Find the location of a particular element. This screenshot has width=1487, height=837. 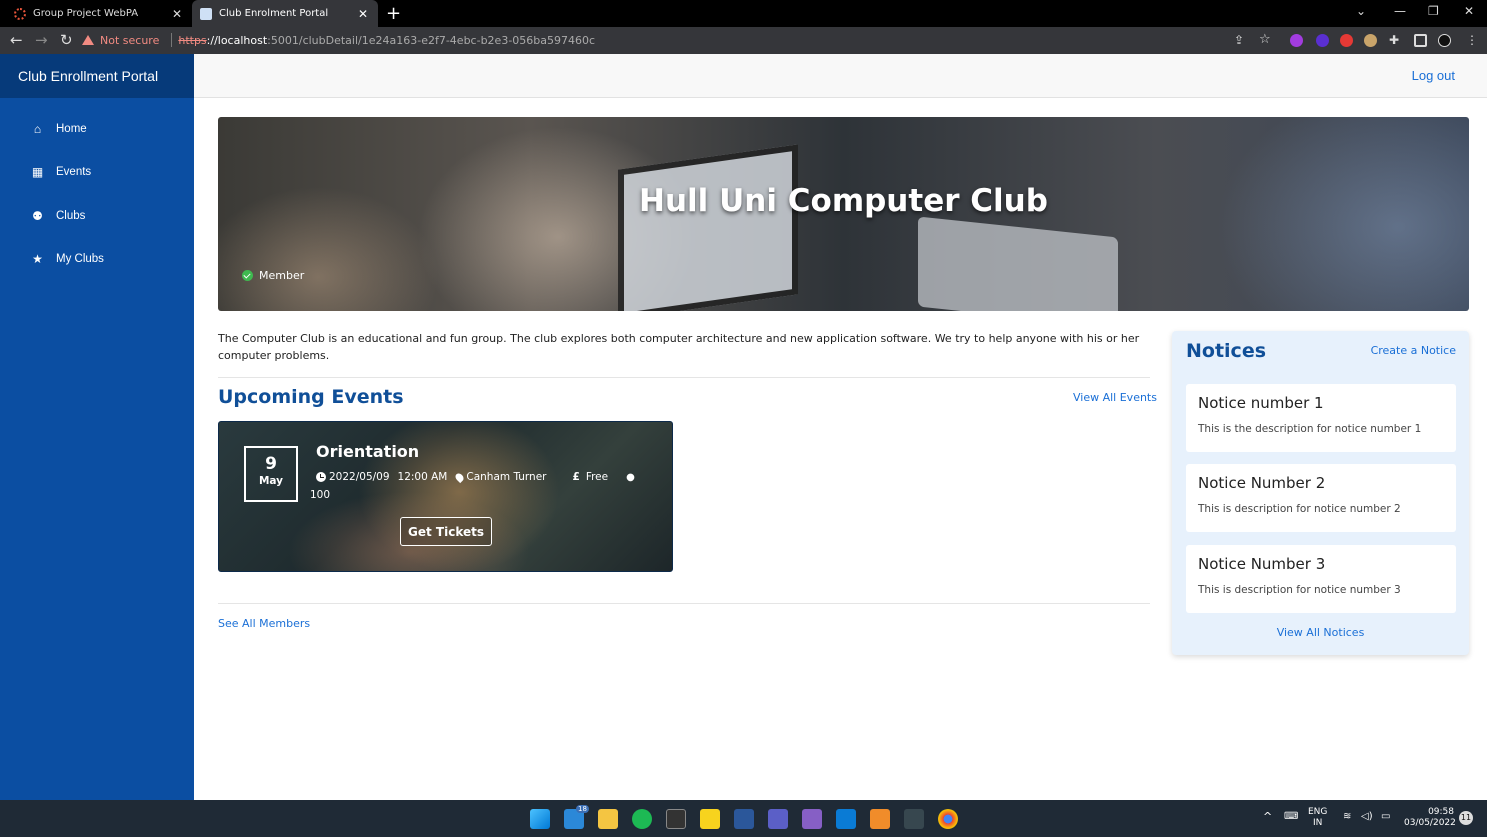

forward-icon: → is located at coordinates (41, 40).